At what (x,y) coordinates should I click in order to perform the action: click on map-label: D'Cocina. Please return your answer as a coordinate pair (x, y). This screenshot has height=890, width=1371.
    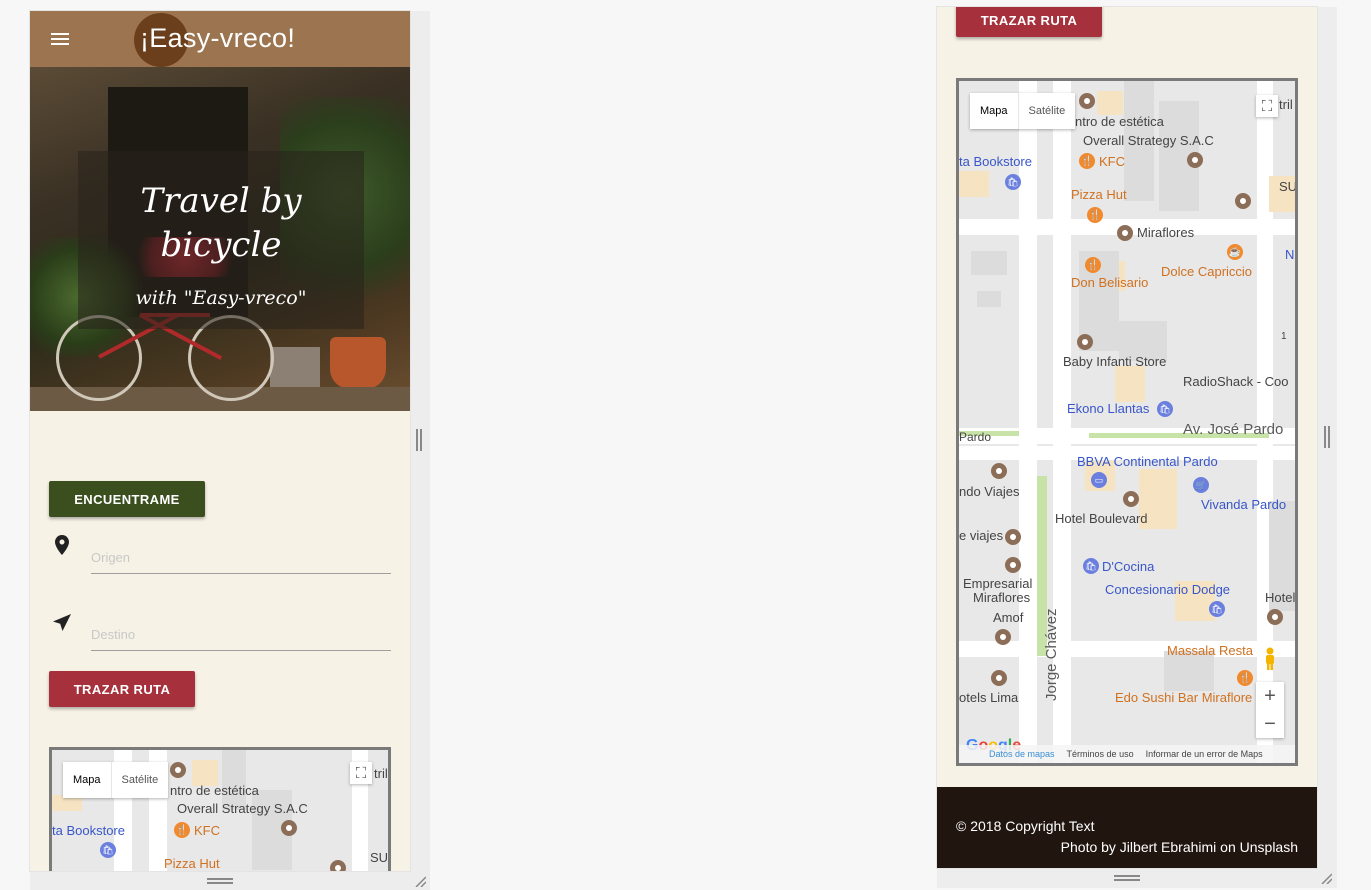
    Looking at the image, I should click on (1128, 566).